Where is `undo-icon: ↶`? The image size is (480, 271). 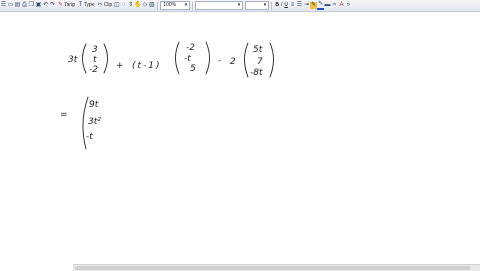 undo-icon: ↶ is located at coordinates (45, 5).